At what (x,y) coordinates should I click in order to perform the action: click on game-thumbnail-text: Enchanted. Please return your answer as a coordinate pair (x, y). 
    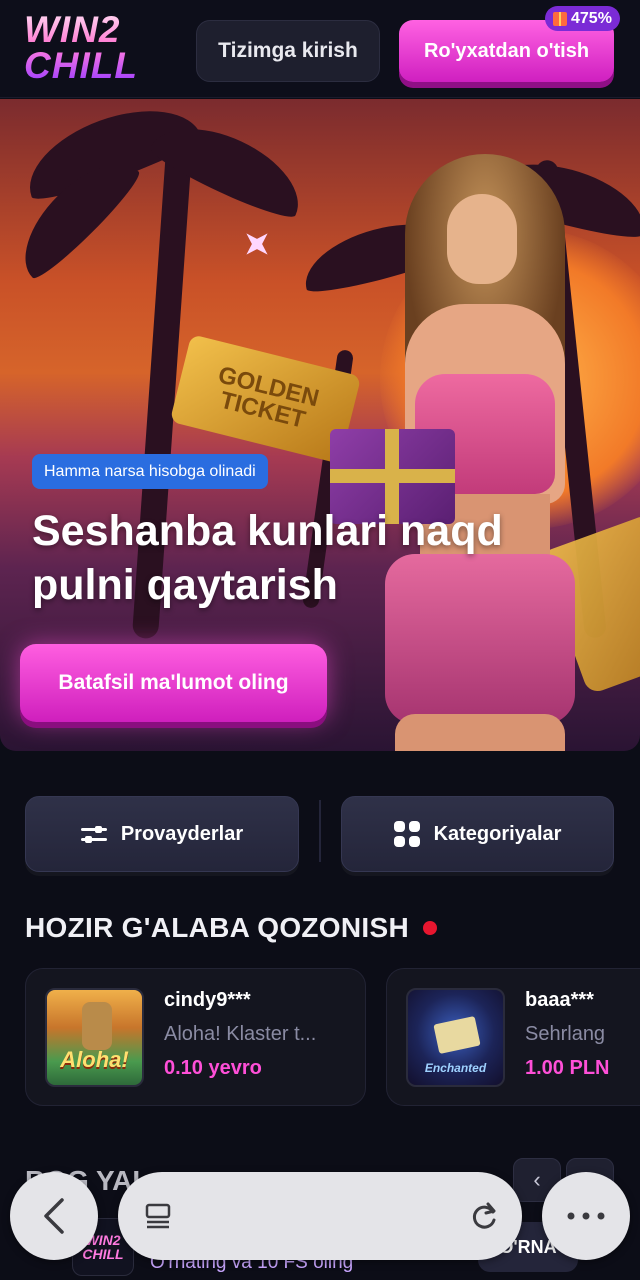
    Looking at the image, I should click on (455, 1068).